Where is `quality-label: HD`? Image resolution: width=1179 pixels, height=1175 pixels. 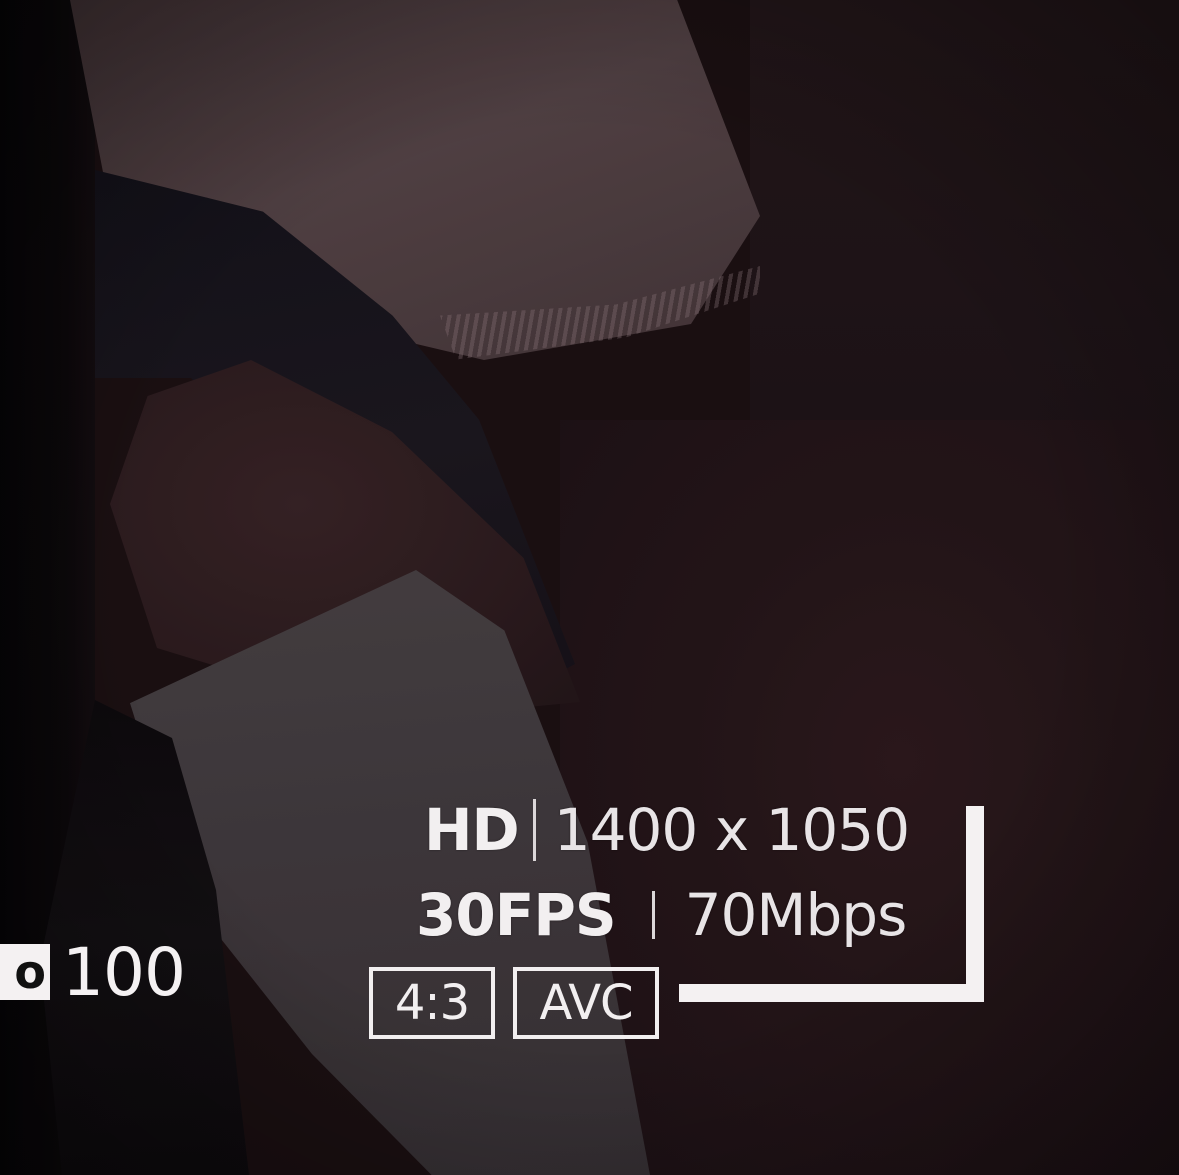
quality-label: HD is located at coordinates (472, 830).